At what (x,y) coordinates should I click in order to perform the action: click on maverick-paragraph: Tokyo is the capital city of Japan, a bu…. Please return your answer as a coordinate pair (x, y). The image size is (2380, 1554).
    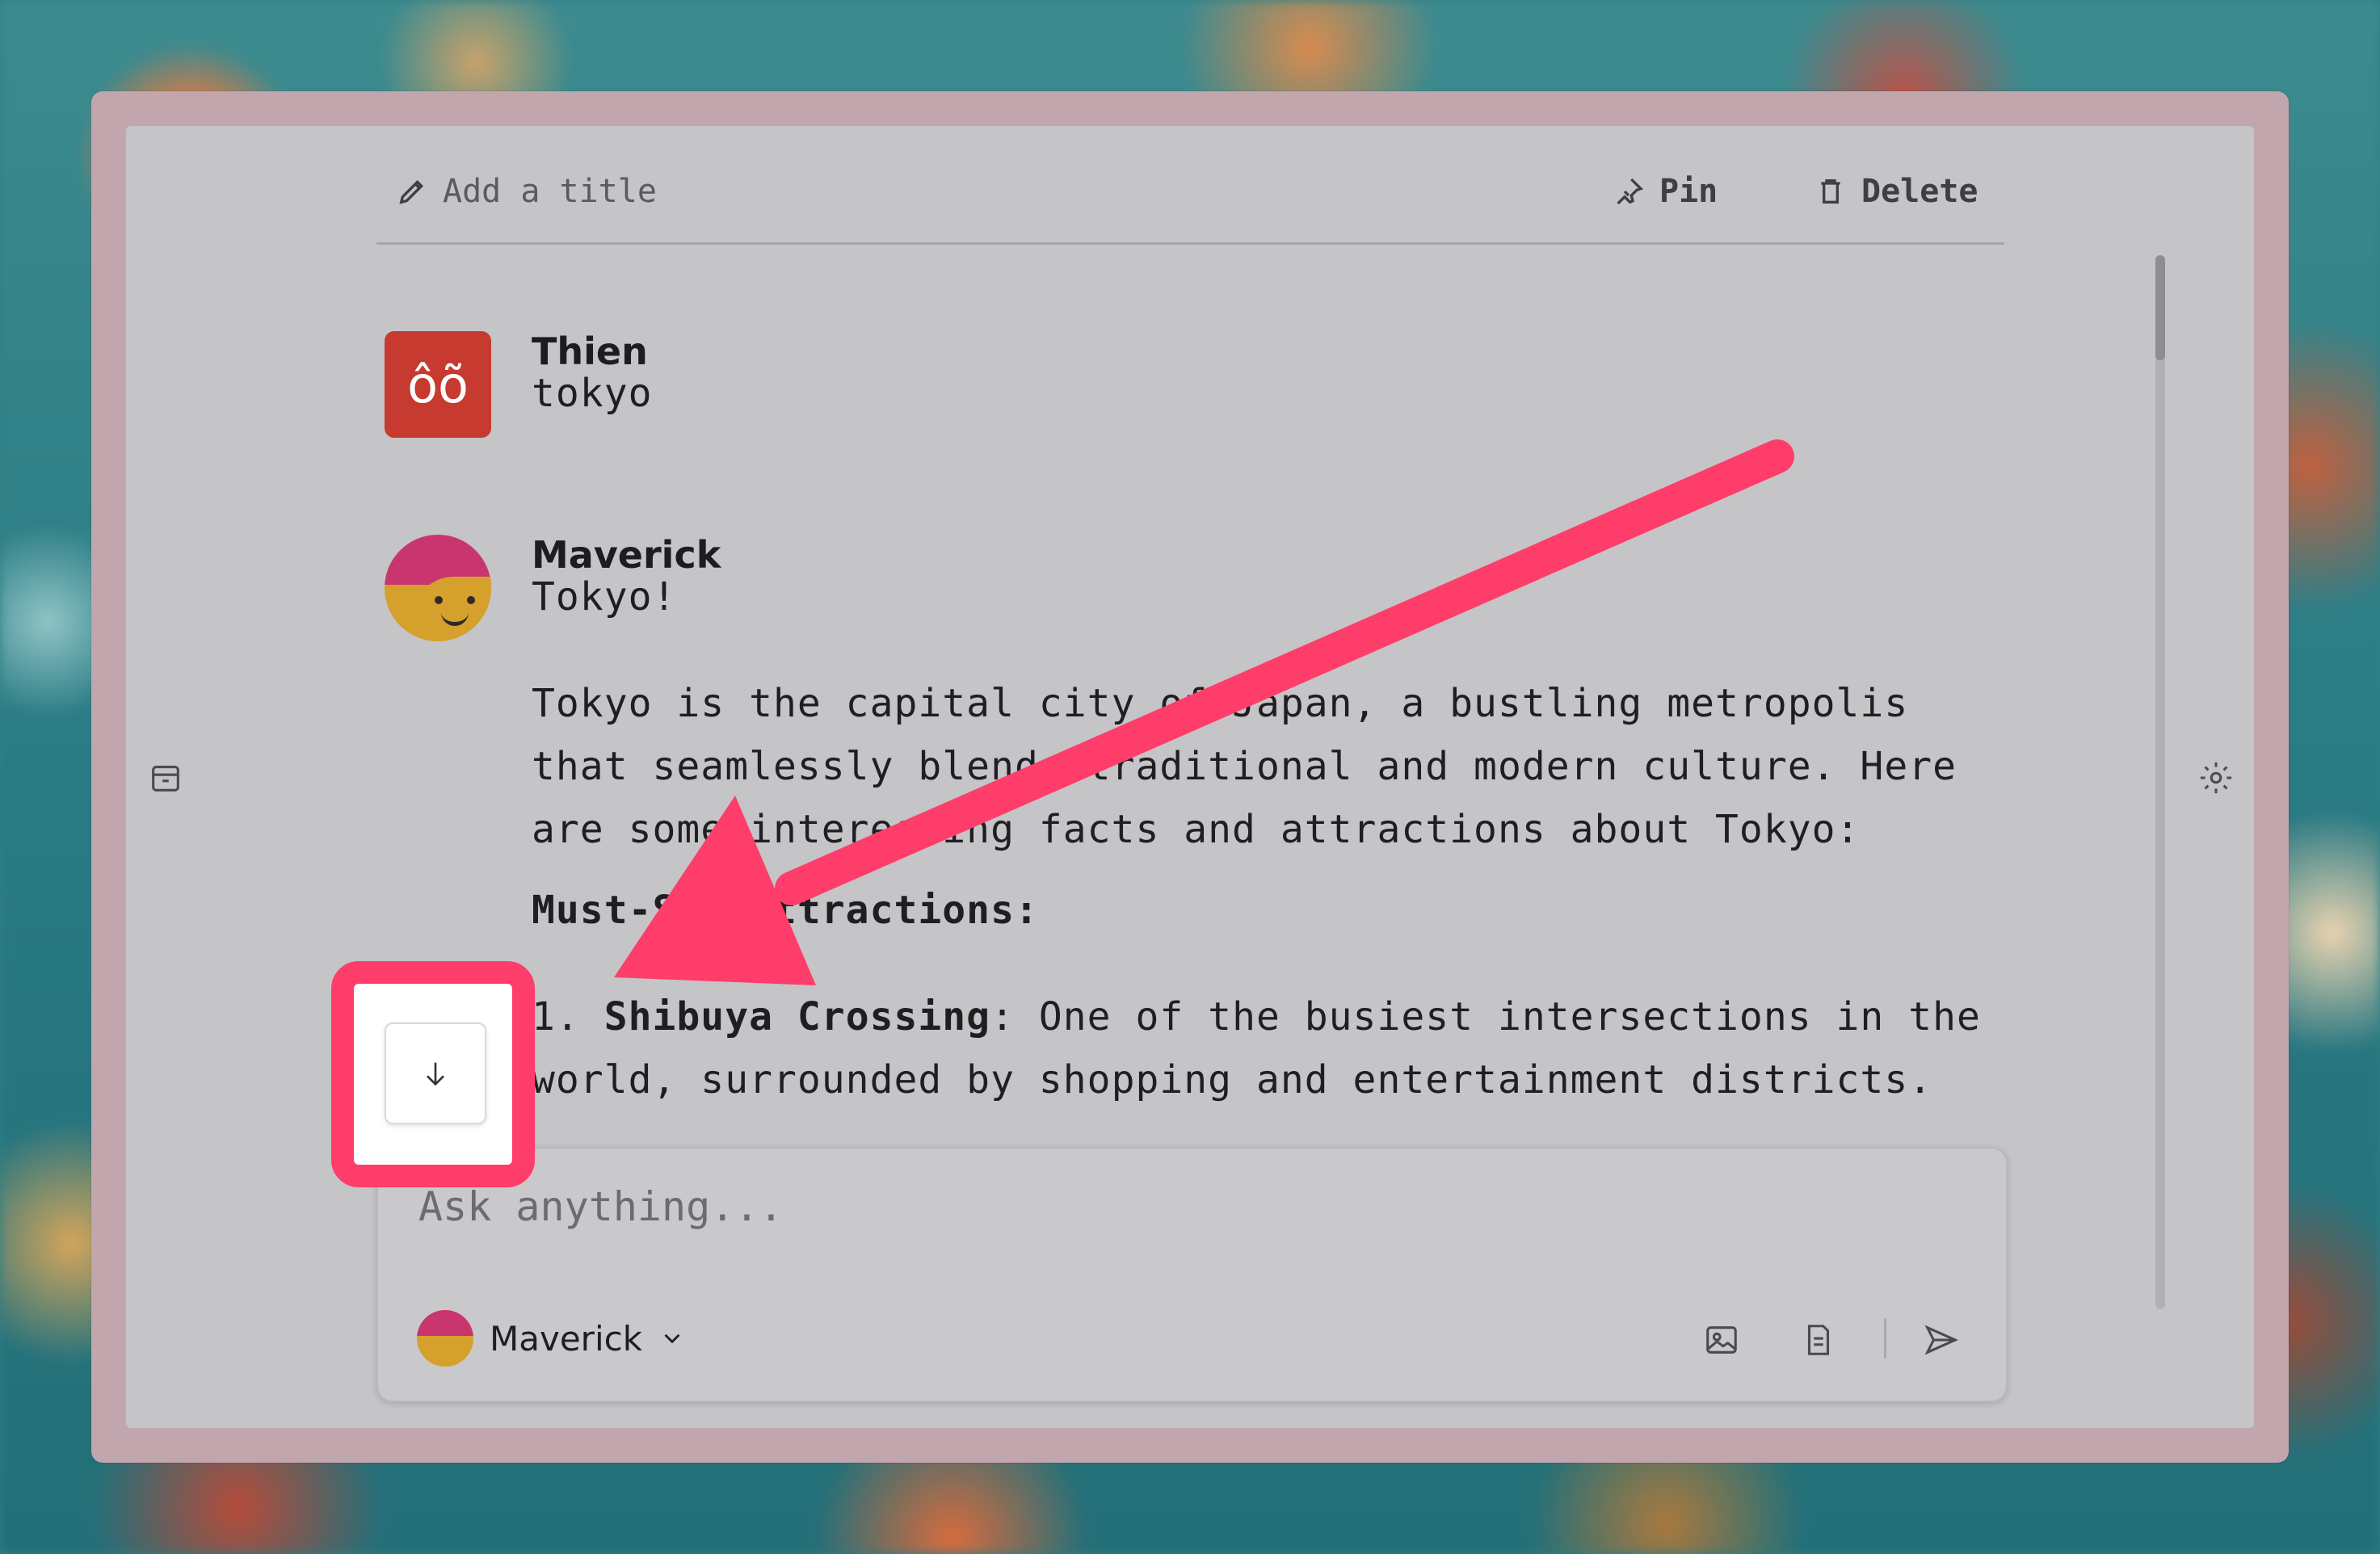
    Looking at the image, I should click on (1245, 766).